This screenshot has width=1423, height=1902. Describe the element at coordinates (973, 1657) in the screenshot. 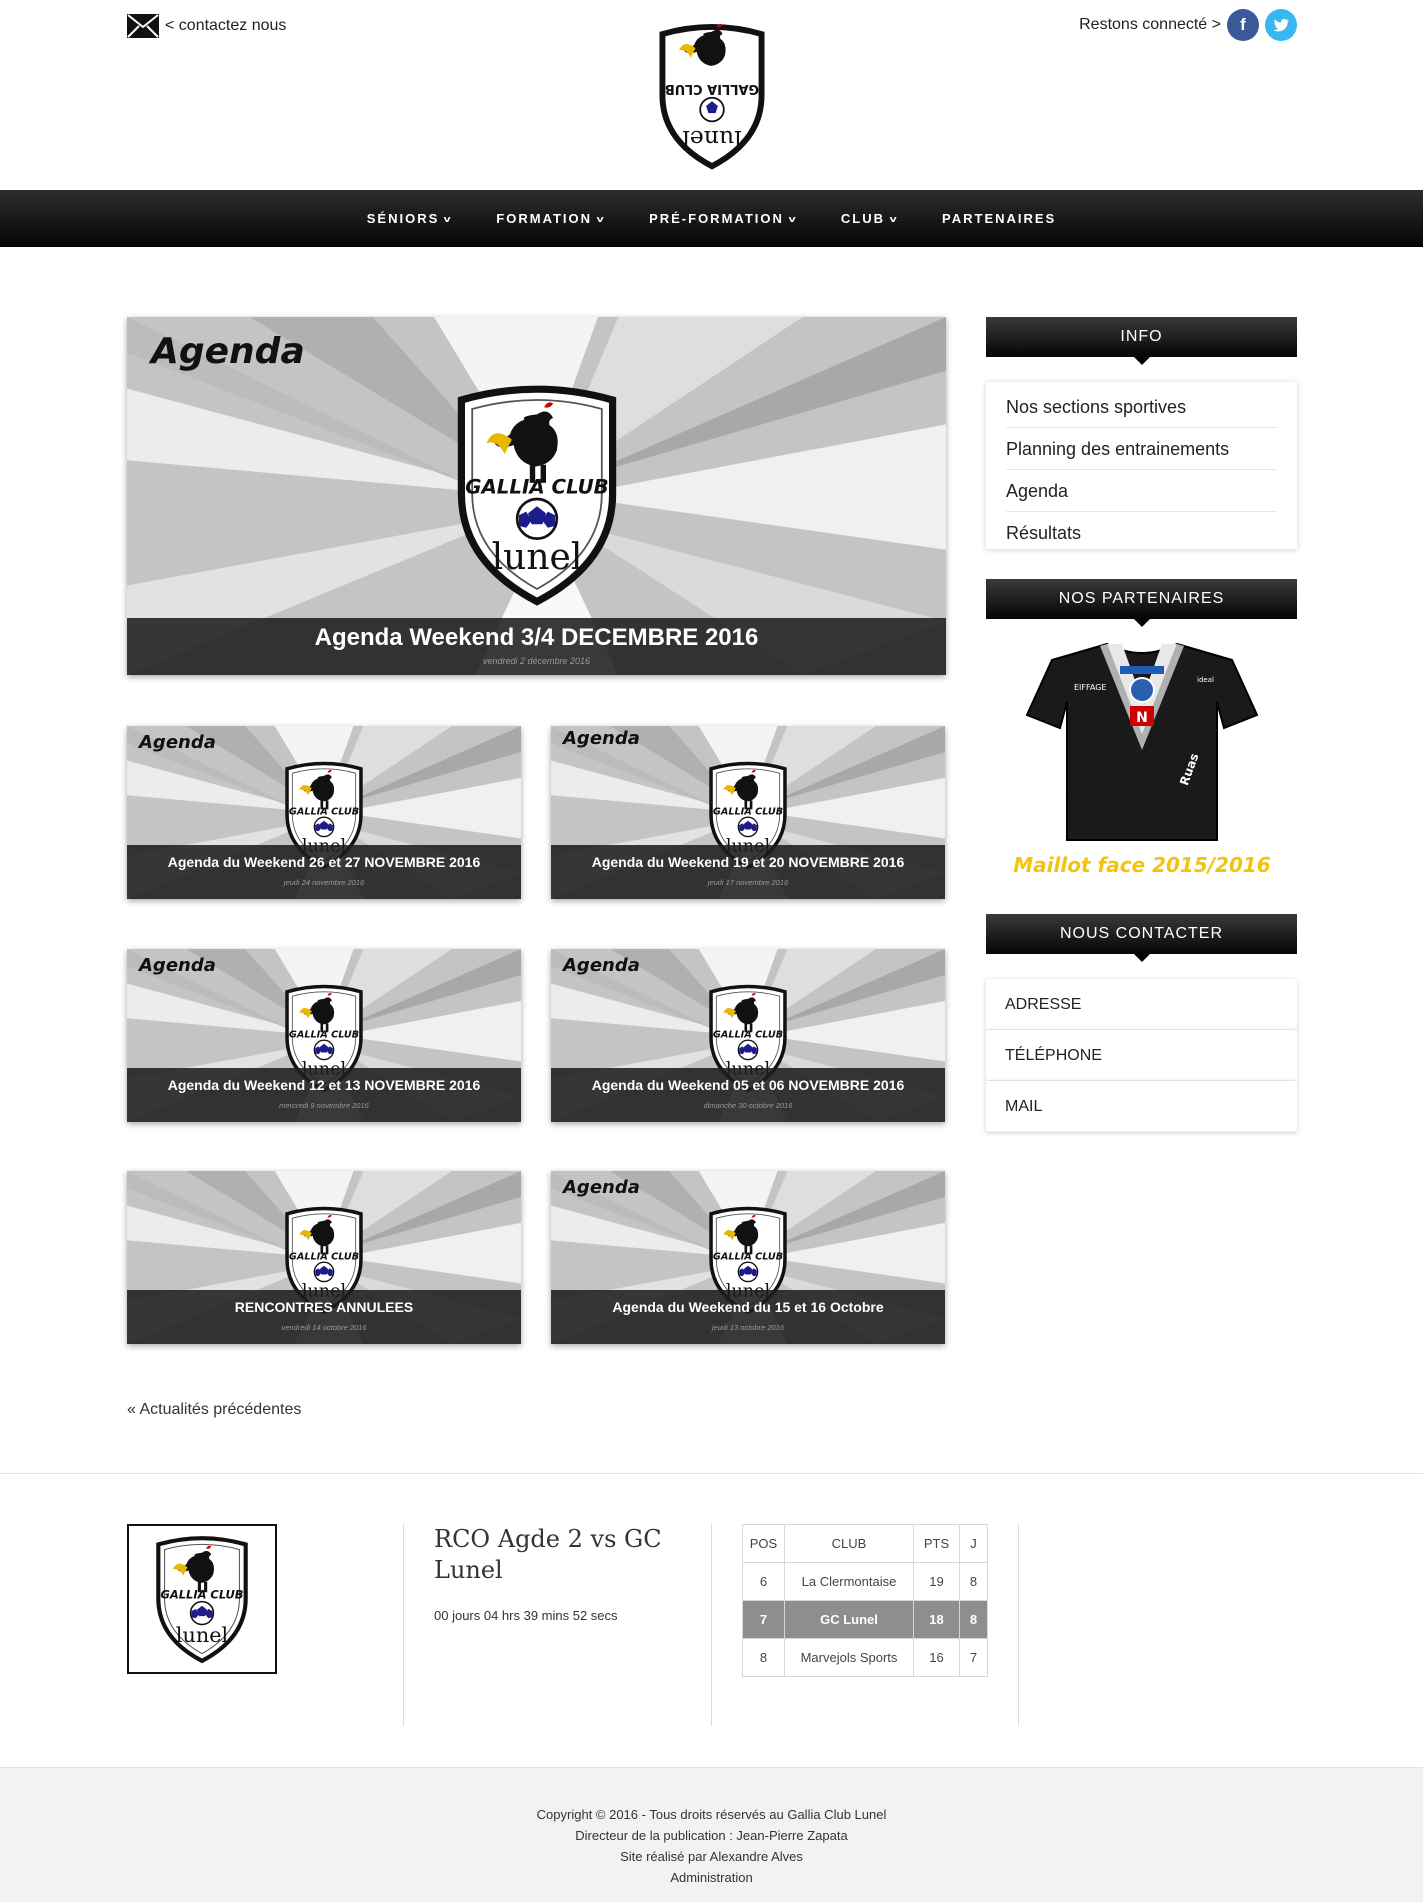

I see `cell-j: 7` at that location.